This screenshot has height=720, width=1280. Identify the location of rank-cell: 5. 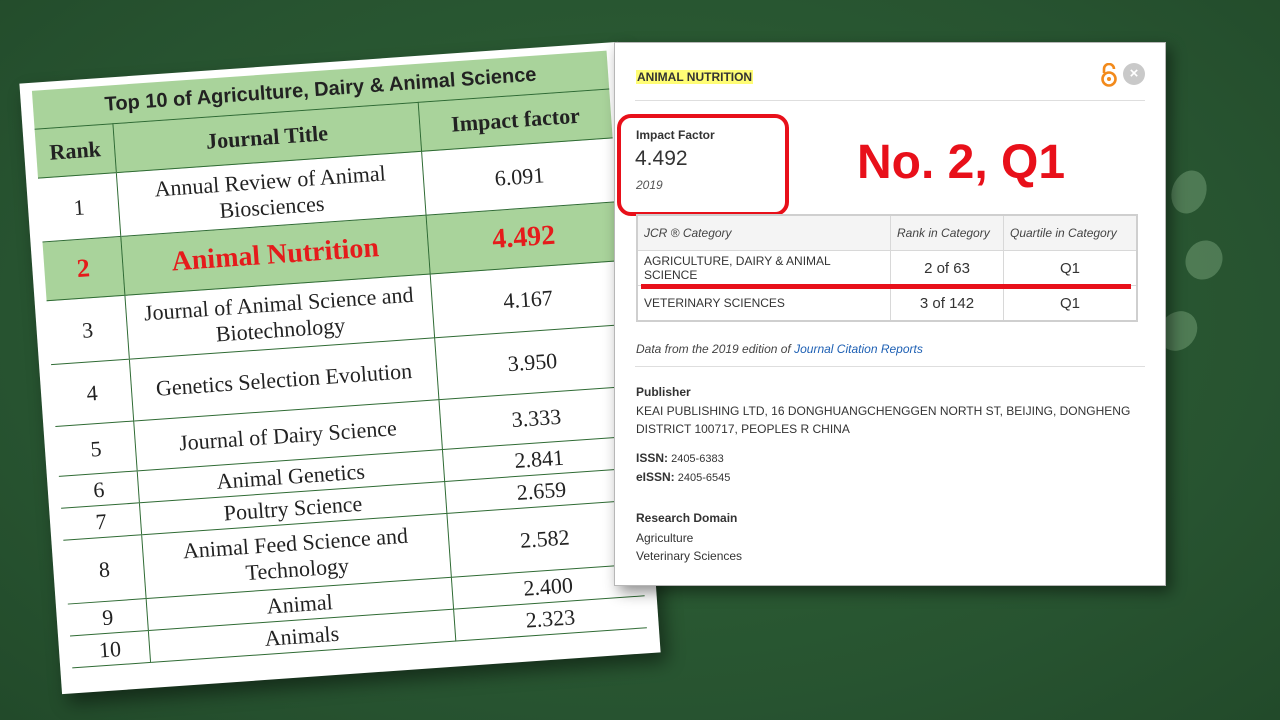
(96, 449).